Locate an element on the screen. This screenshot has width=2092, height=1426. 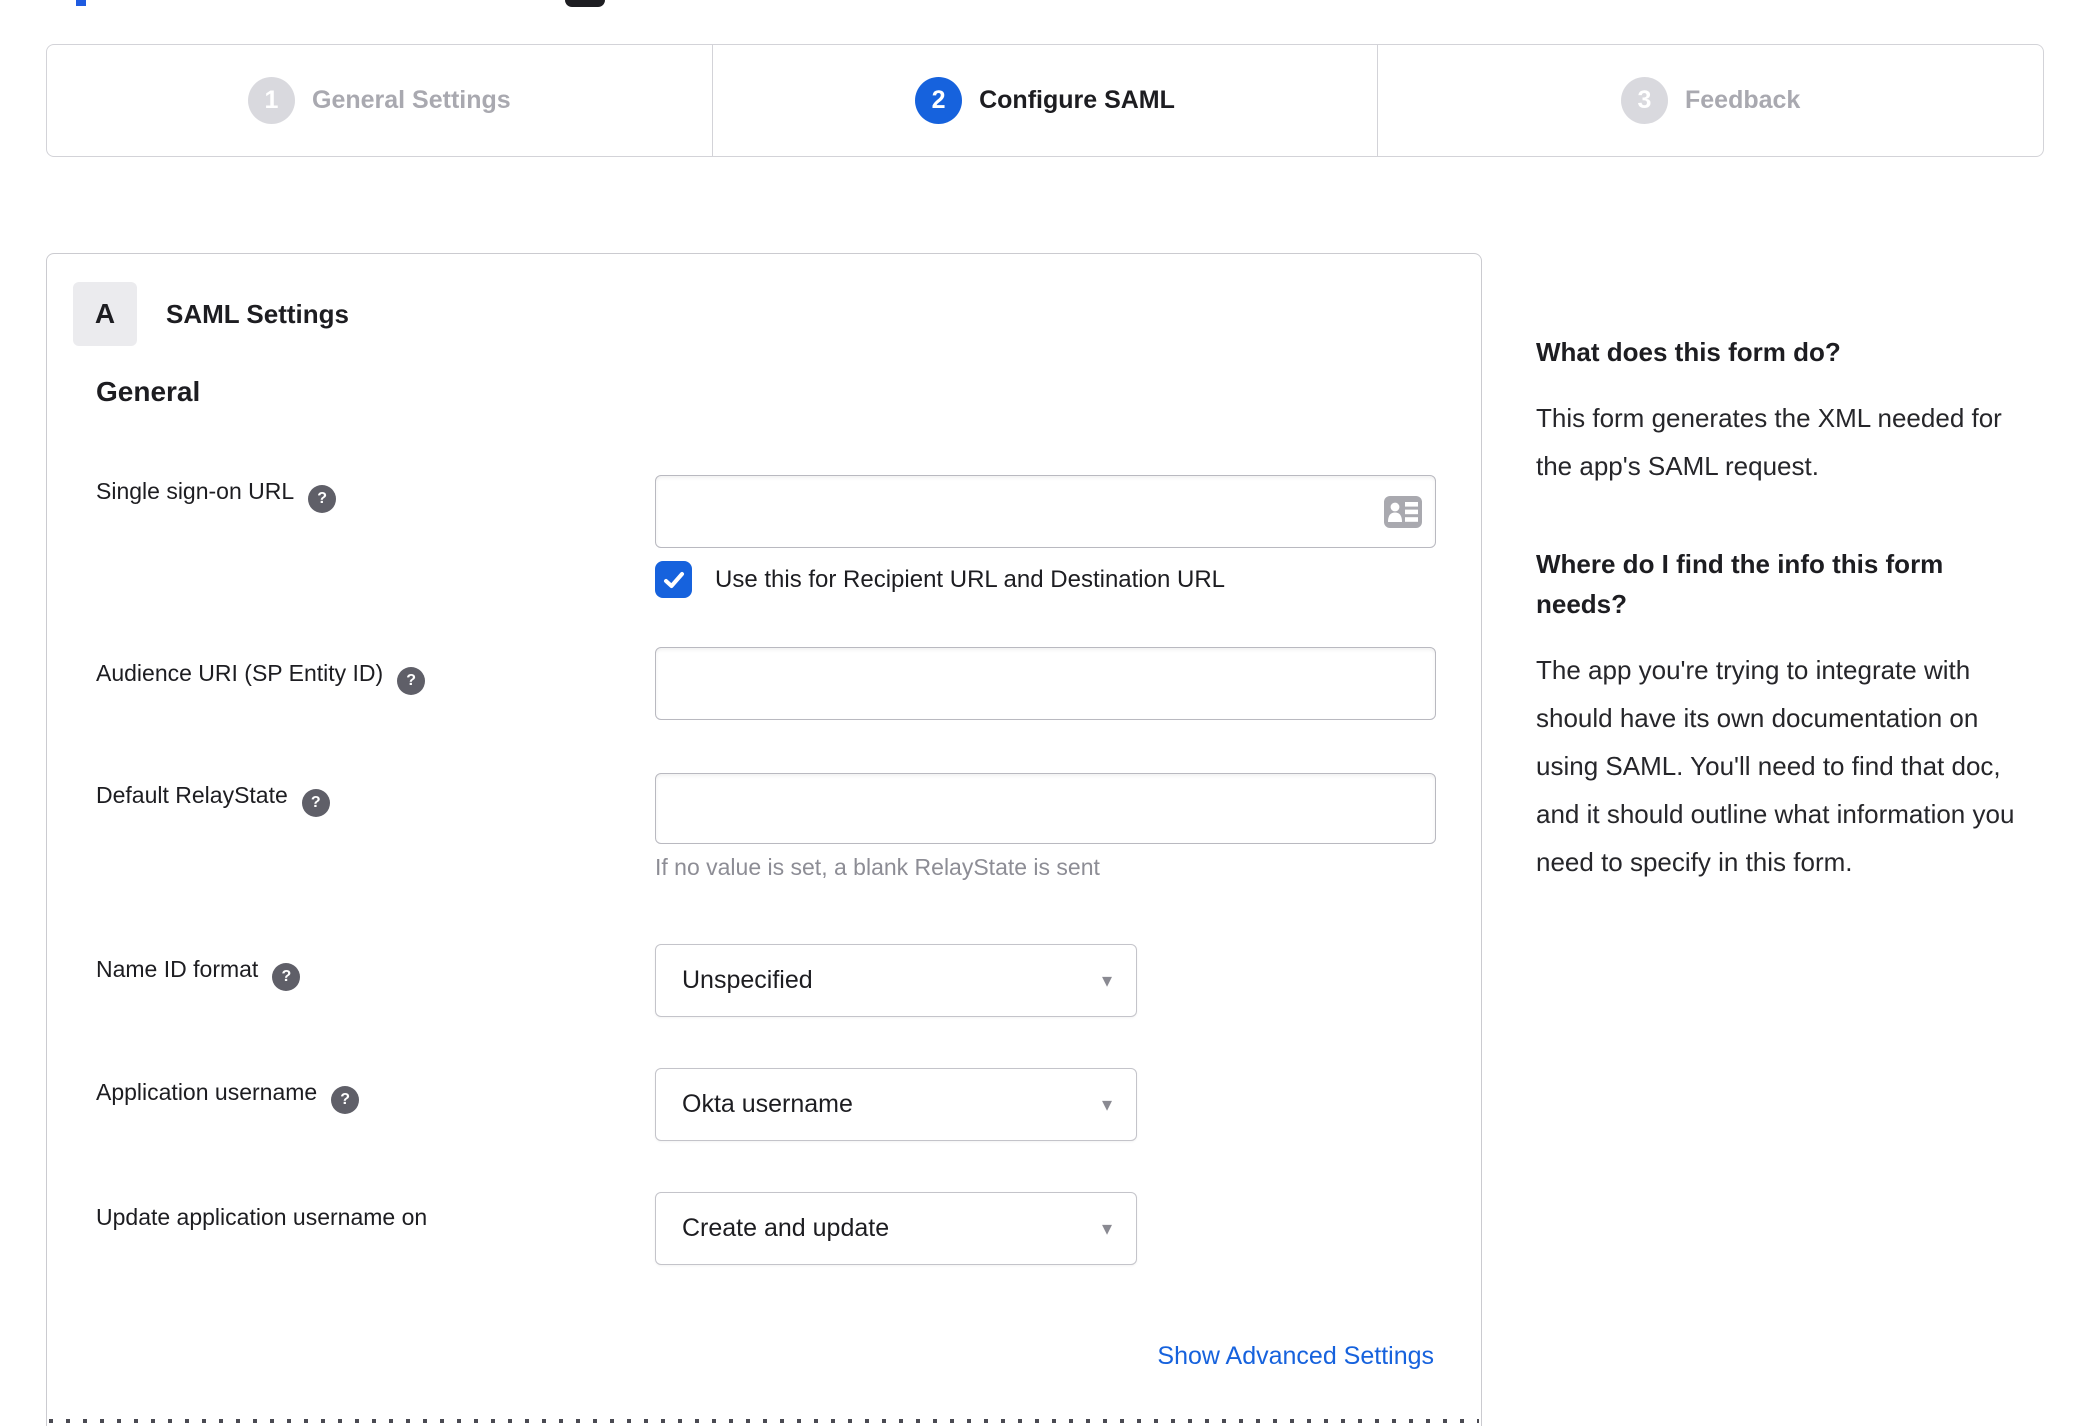
audience-uri-label: Audience URI (SP Entity ID)? is located at coordinates (261, 675).